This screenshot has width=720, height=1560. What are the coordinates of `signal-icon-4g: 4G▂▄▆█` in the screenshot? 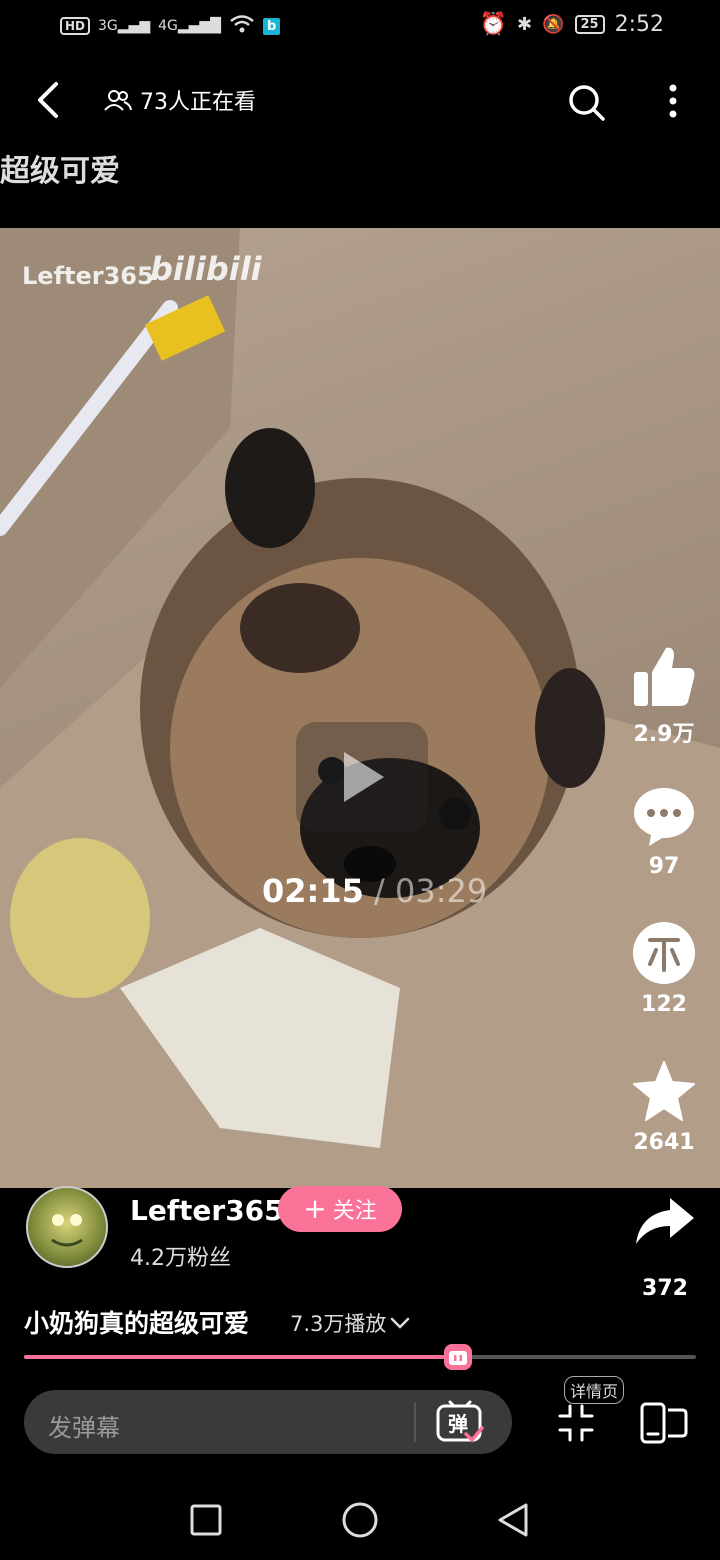 It's located at (189, 26).